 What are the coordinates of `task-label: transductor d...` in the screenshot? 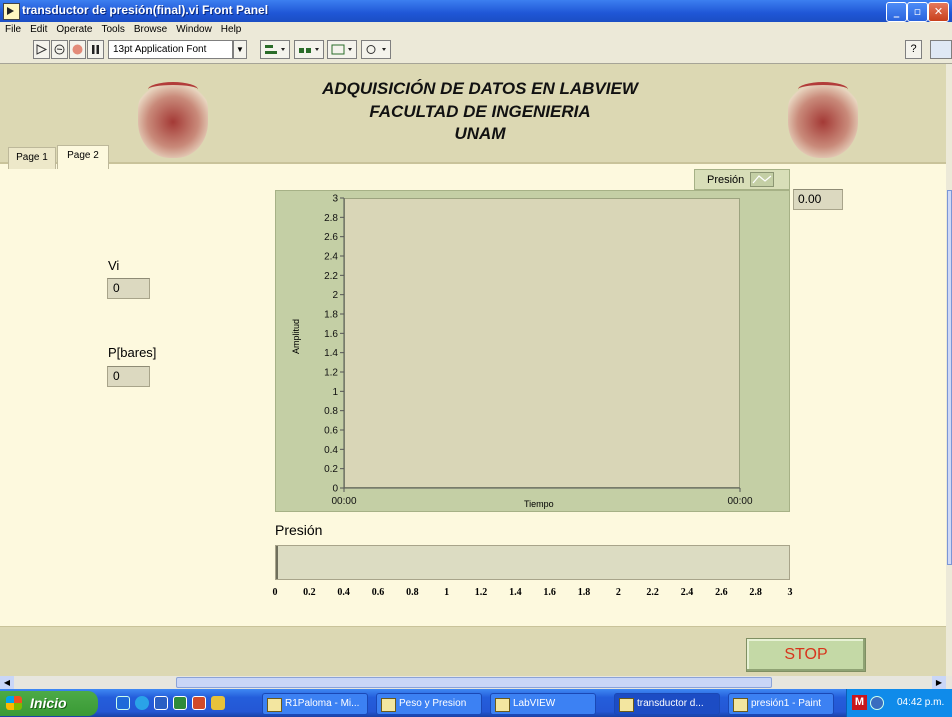 It's located at (670, 703).